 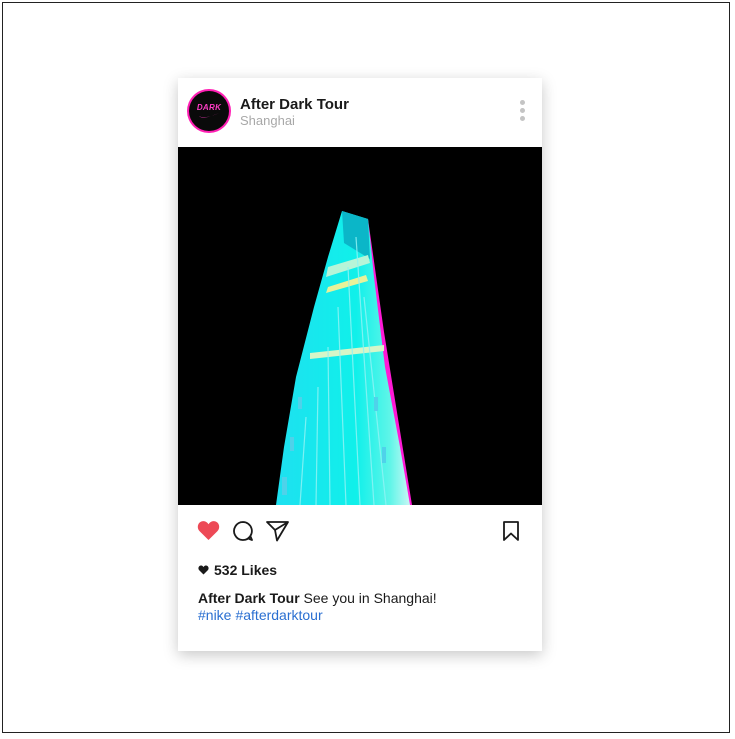 I want to click on comment-button, so click(x=243, y=533).